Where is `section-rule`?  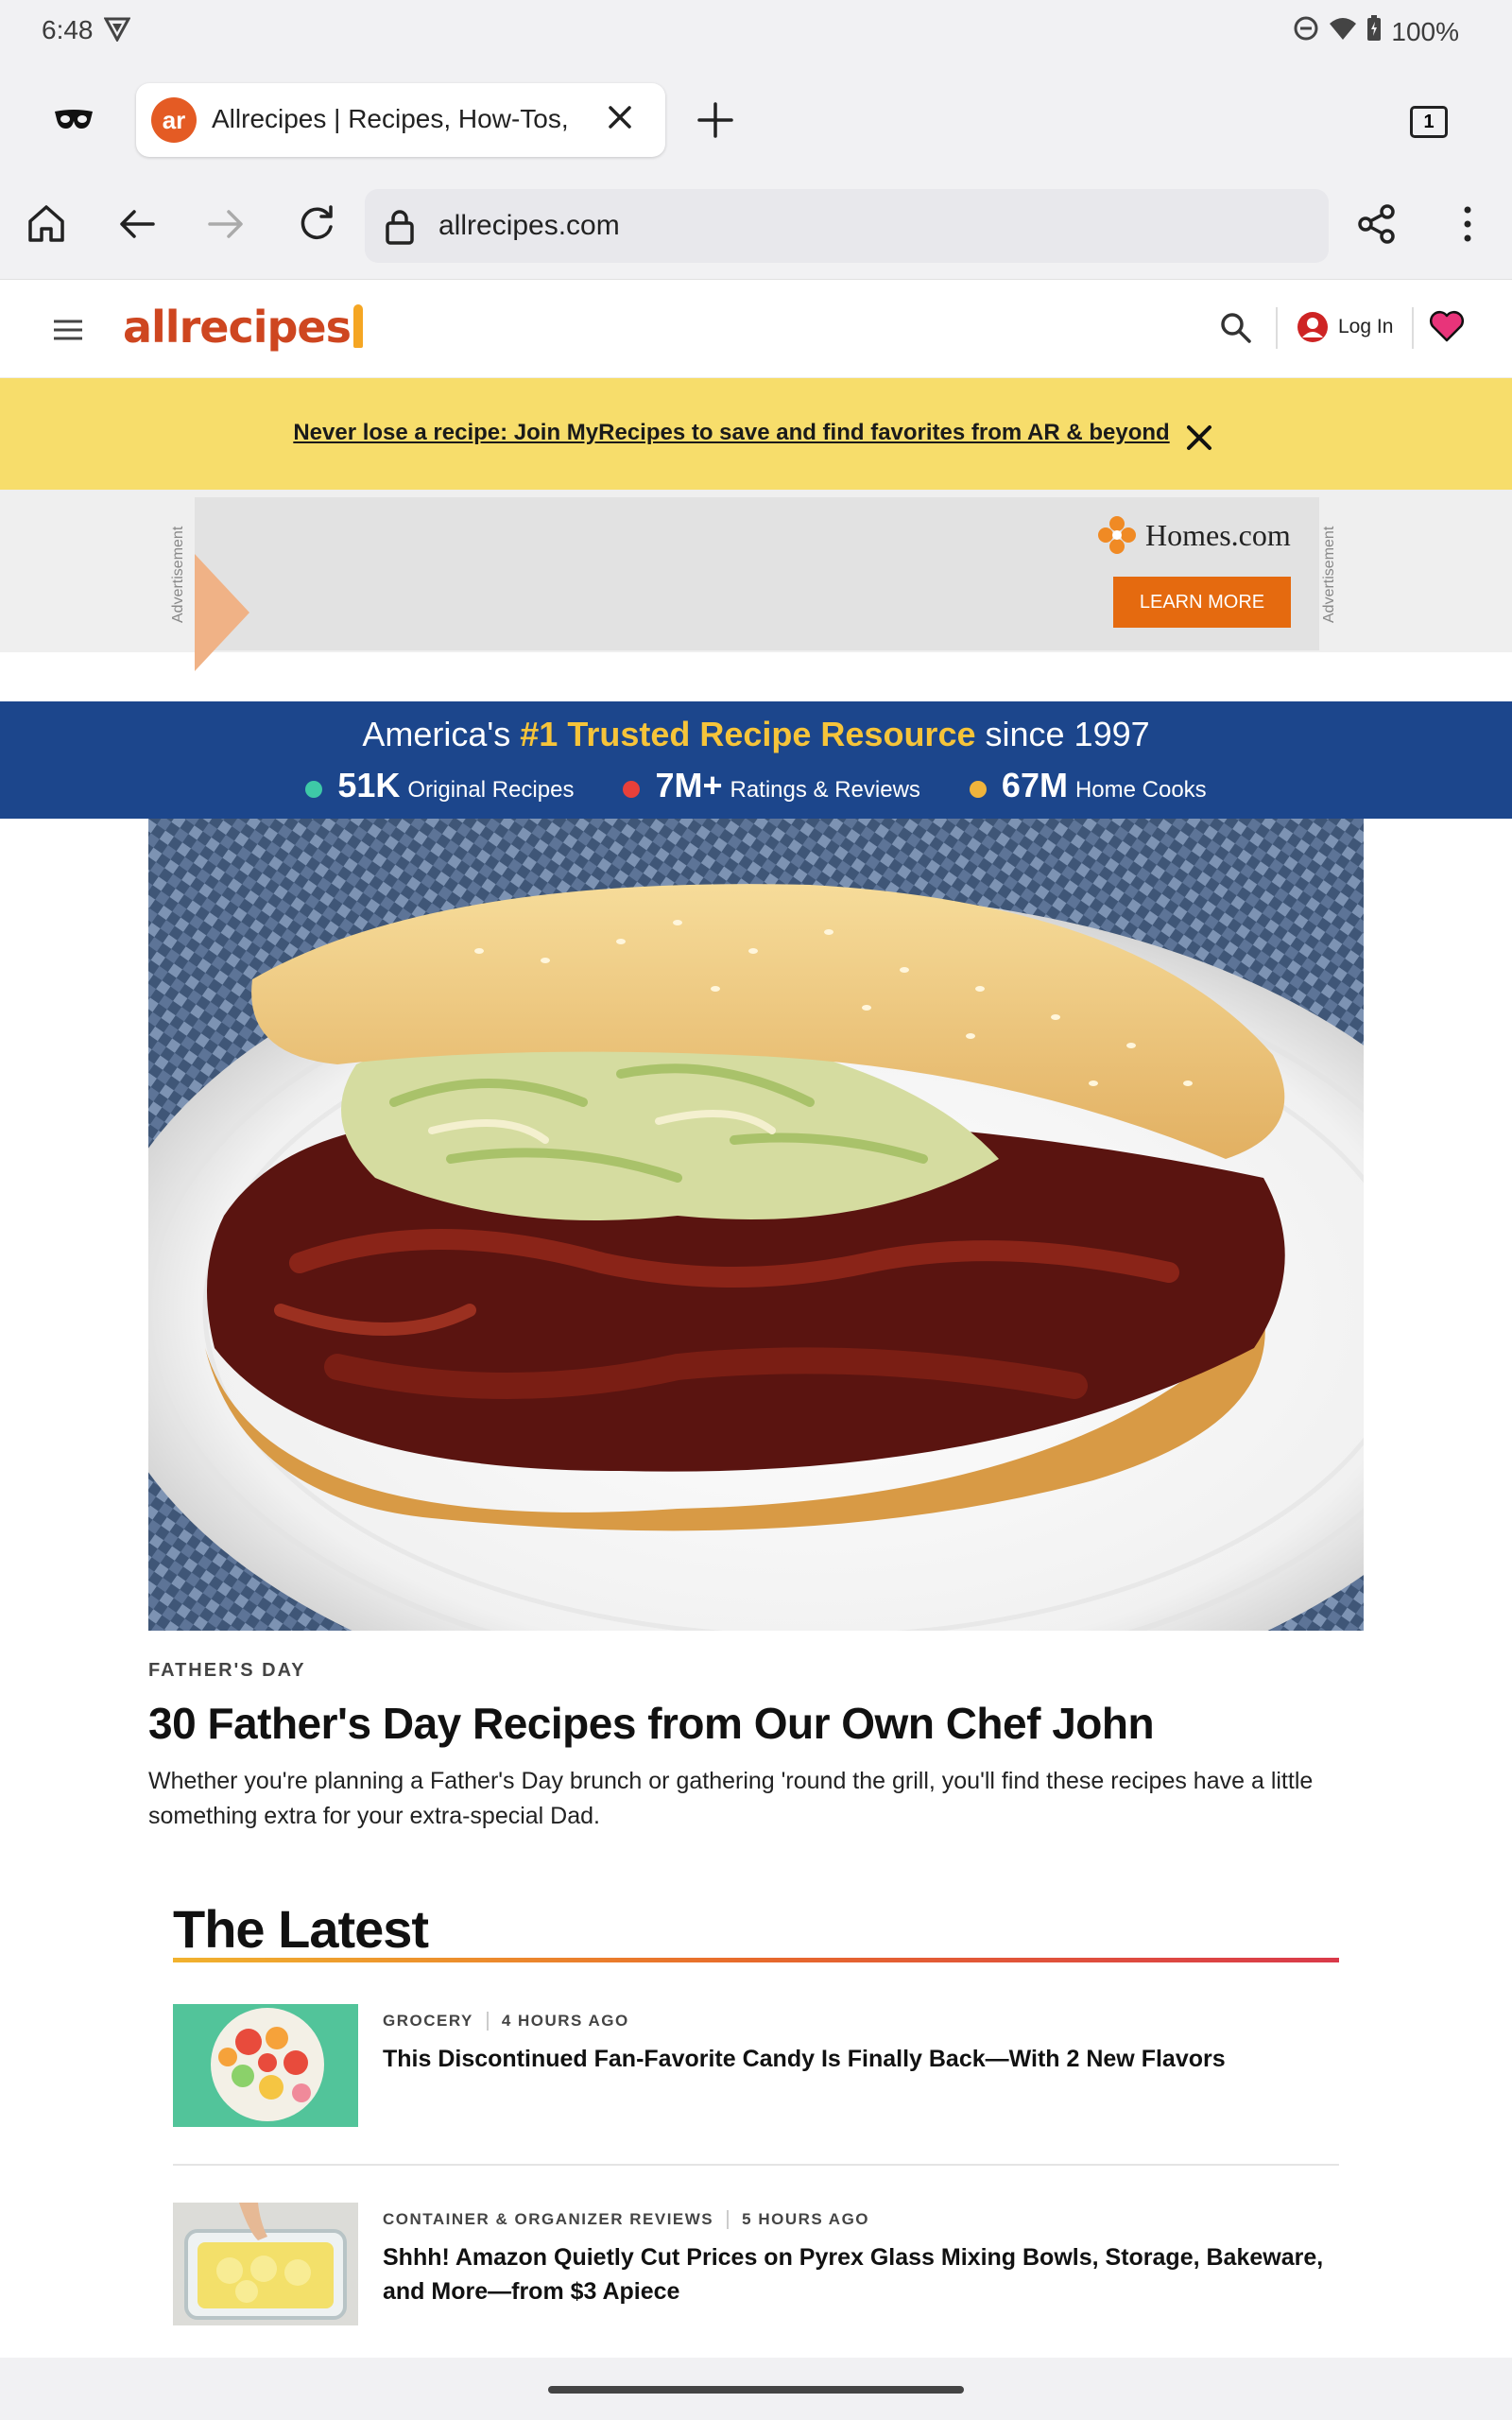
section-rule is located at coordinates (756, 1960).